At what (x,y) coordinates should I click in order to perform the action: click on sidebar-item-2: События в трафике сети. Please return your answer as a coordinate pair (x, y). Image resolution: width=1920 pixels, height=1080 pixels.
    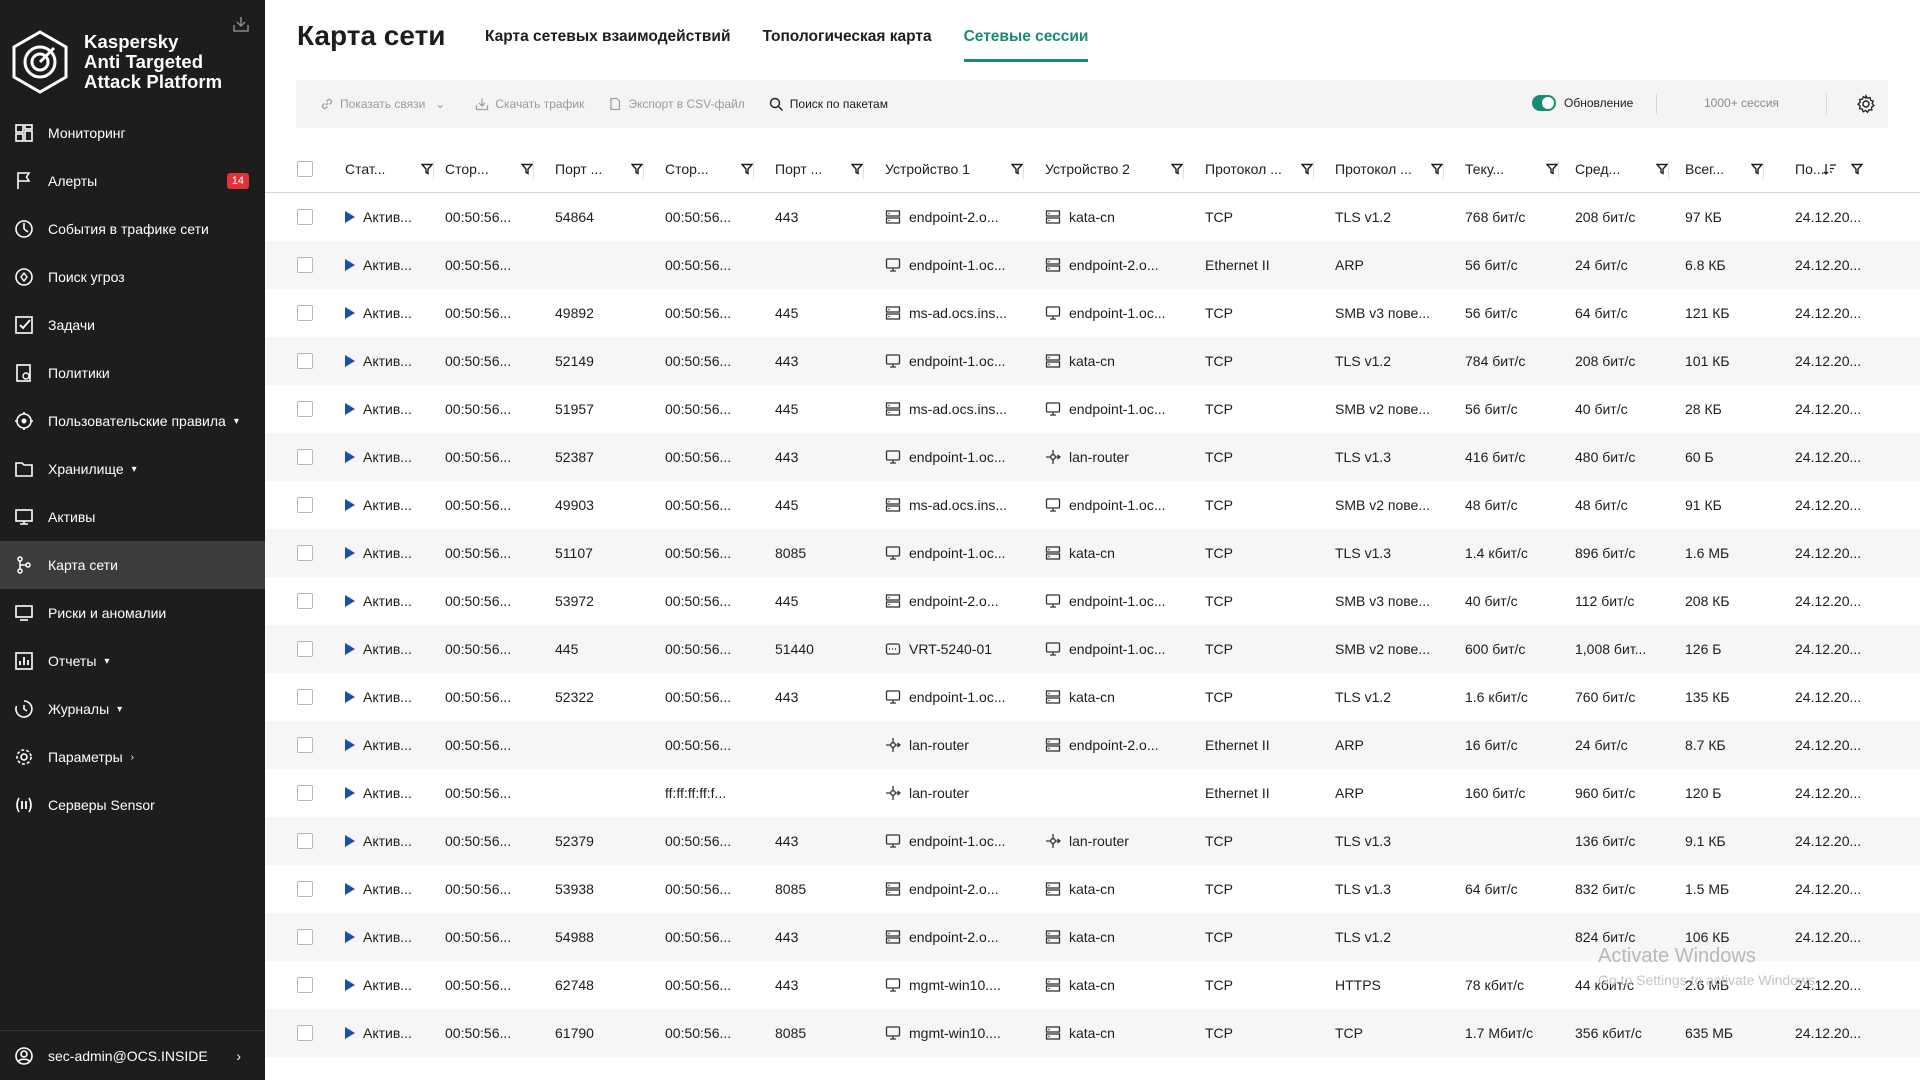
    Looking at the image, I should click on (132, 229).